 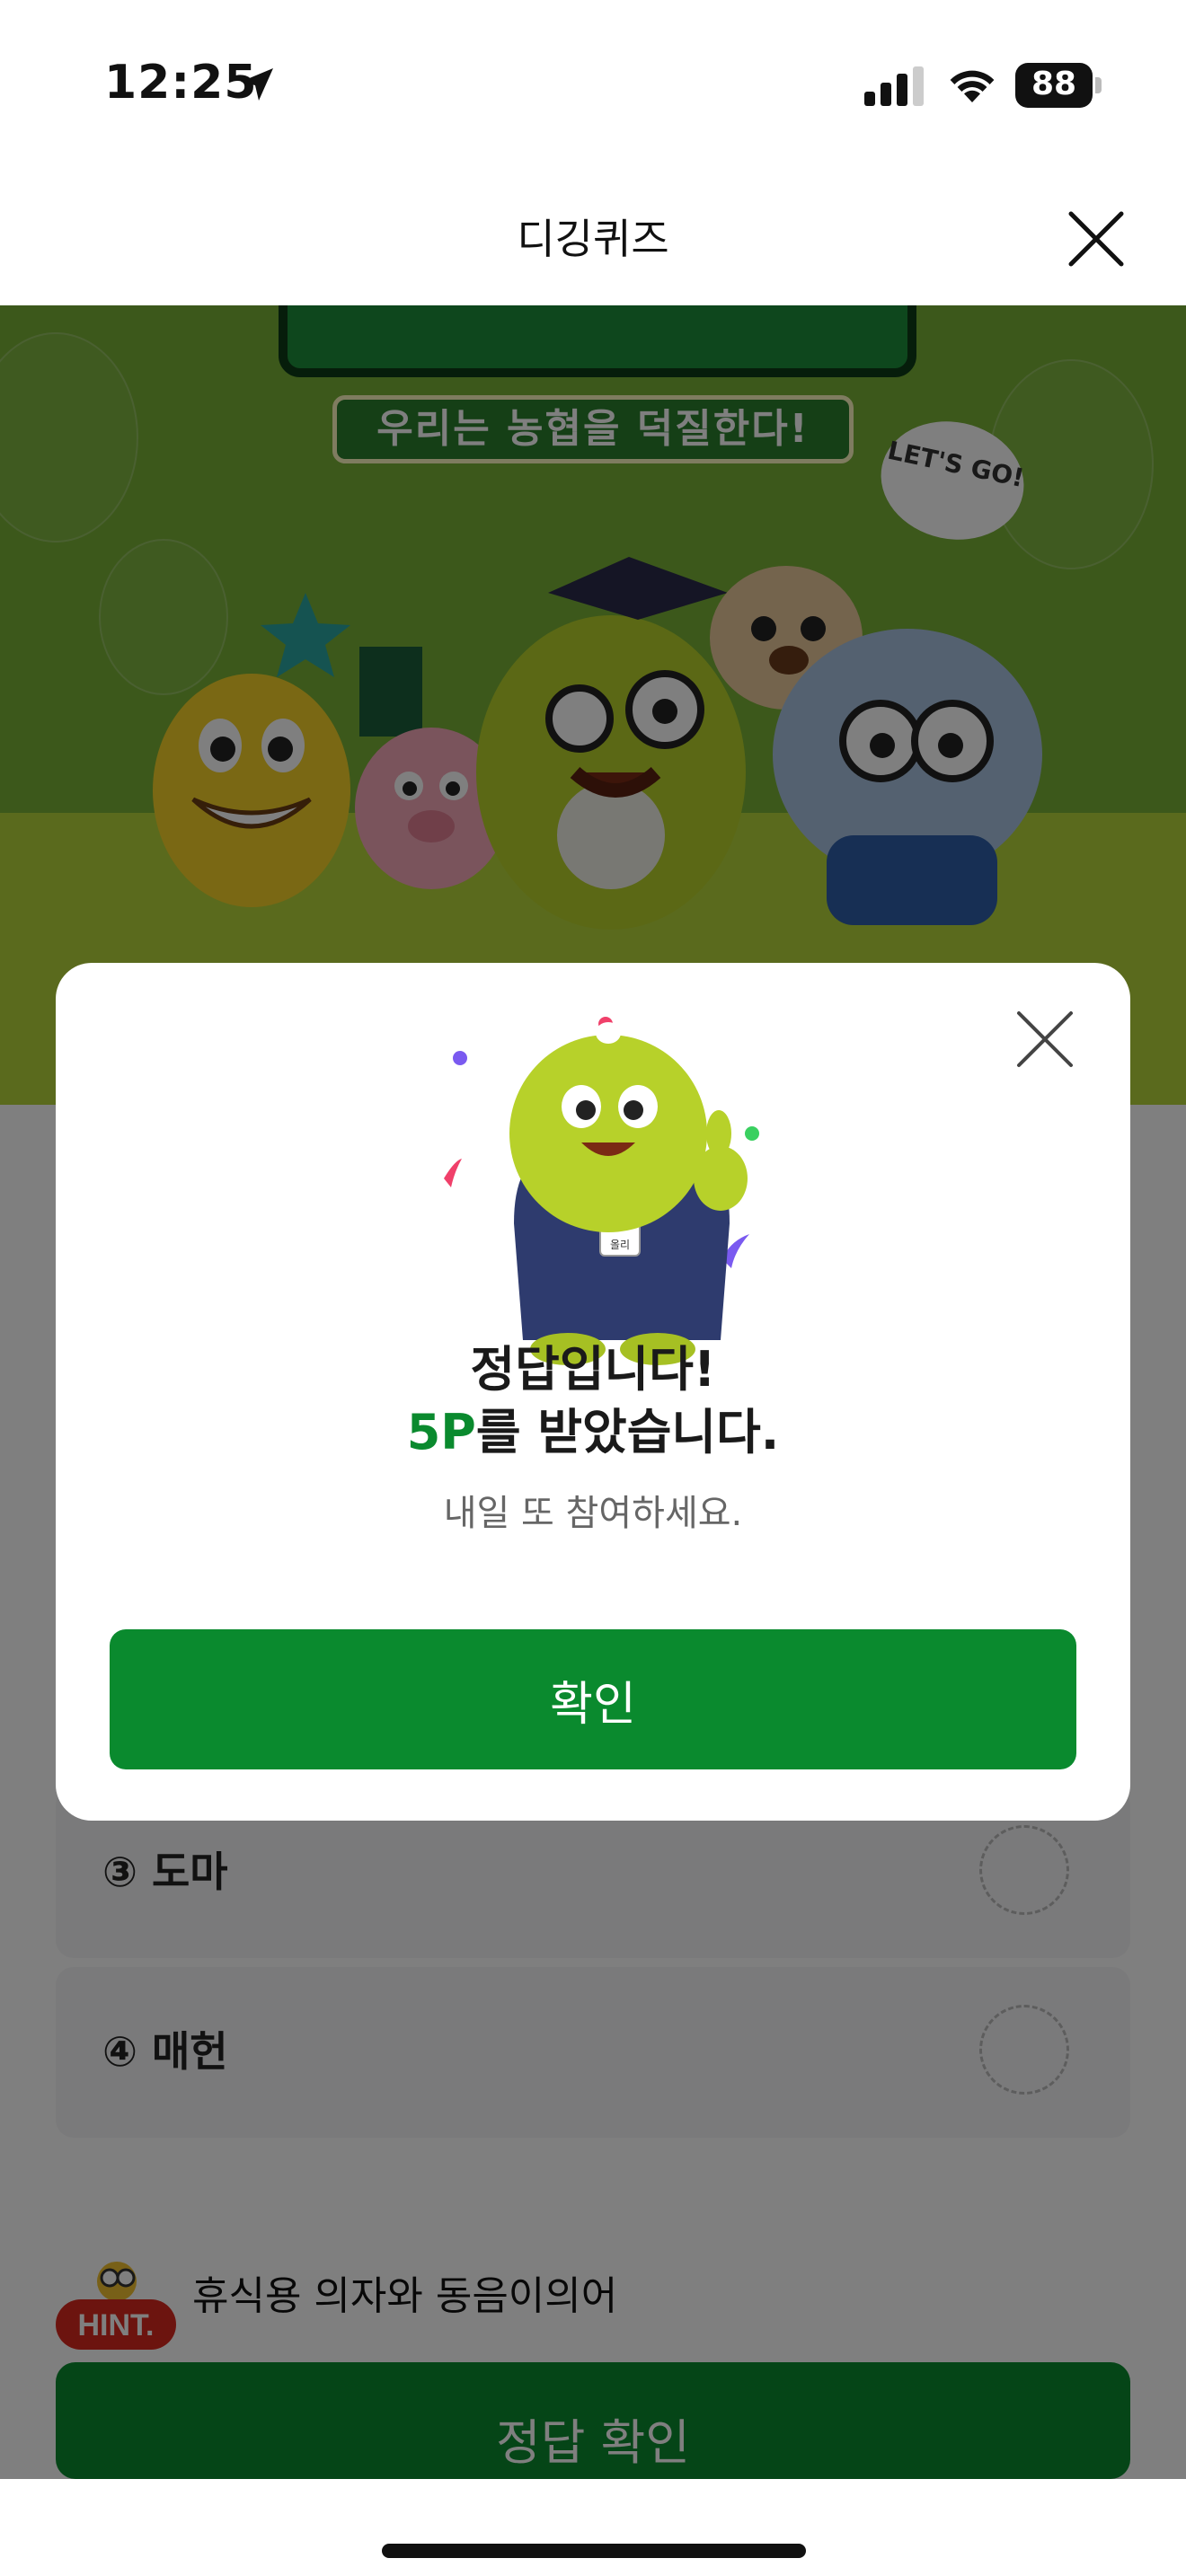 What do you see at coordinates (601, 1191) in the screenshot?
I see `mascot-thumbs-up-icon: 올리` at bounding box center [601, 1191].